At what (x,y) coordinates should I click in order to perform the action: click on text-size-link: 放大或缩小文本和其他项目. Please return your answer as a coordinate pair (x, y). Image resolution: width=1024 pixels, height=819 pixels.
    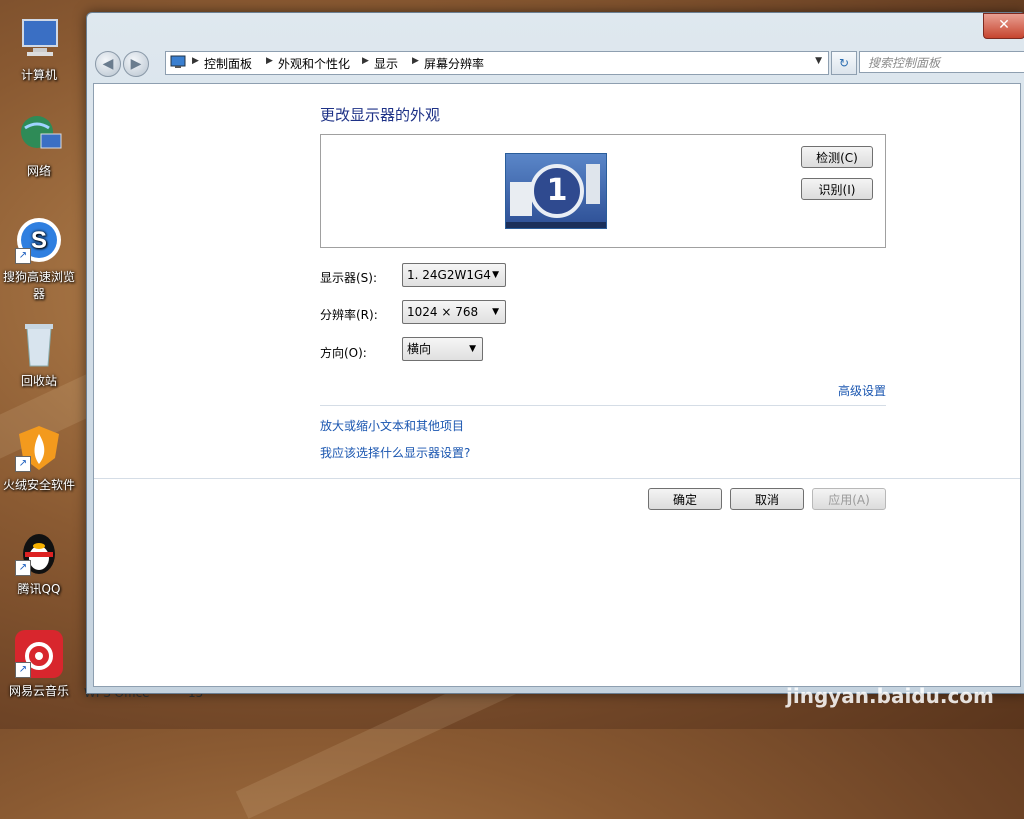
    Looking at the image, I should click on (392, 425).